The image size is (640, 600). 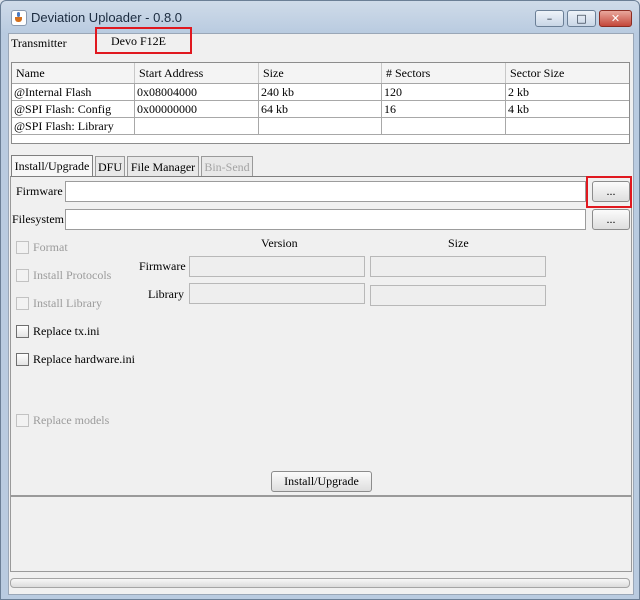 What do you see at coordinates (197, 109) in the screenshot?
I see `table-cell: 0x00000000` at bounding box center [197, 109].